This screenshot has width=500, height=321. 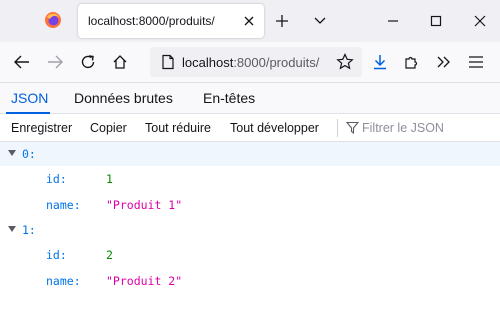 I want to click on tab-raw-data: Données brutes, so click(x=123, y=98).